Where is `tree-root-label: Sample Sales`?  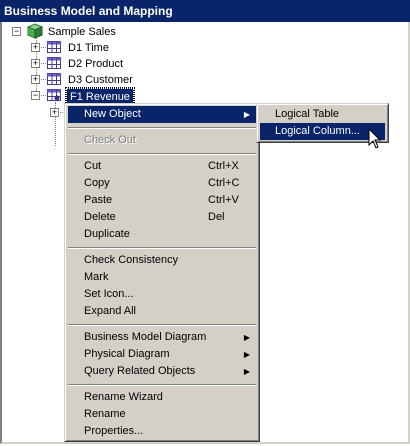 tree-root-label: Sample Sales is located at coordinates (82, 32).